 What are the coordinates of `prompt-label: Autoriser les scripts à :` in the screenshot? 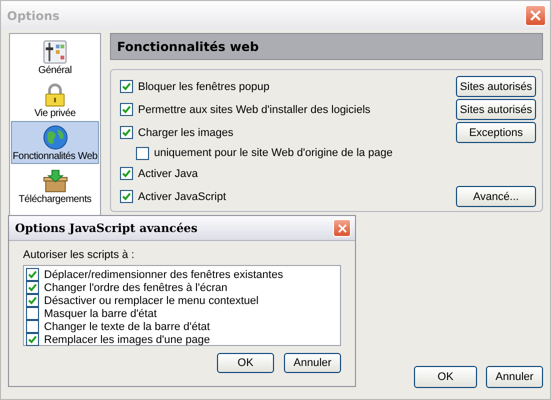 It's located at (79, 255).